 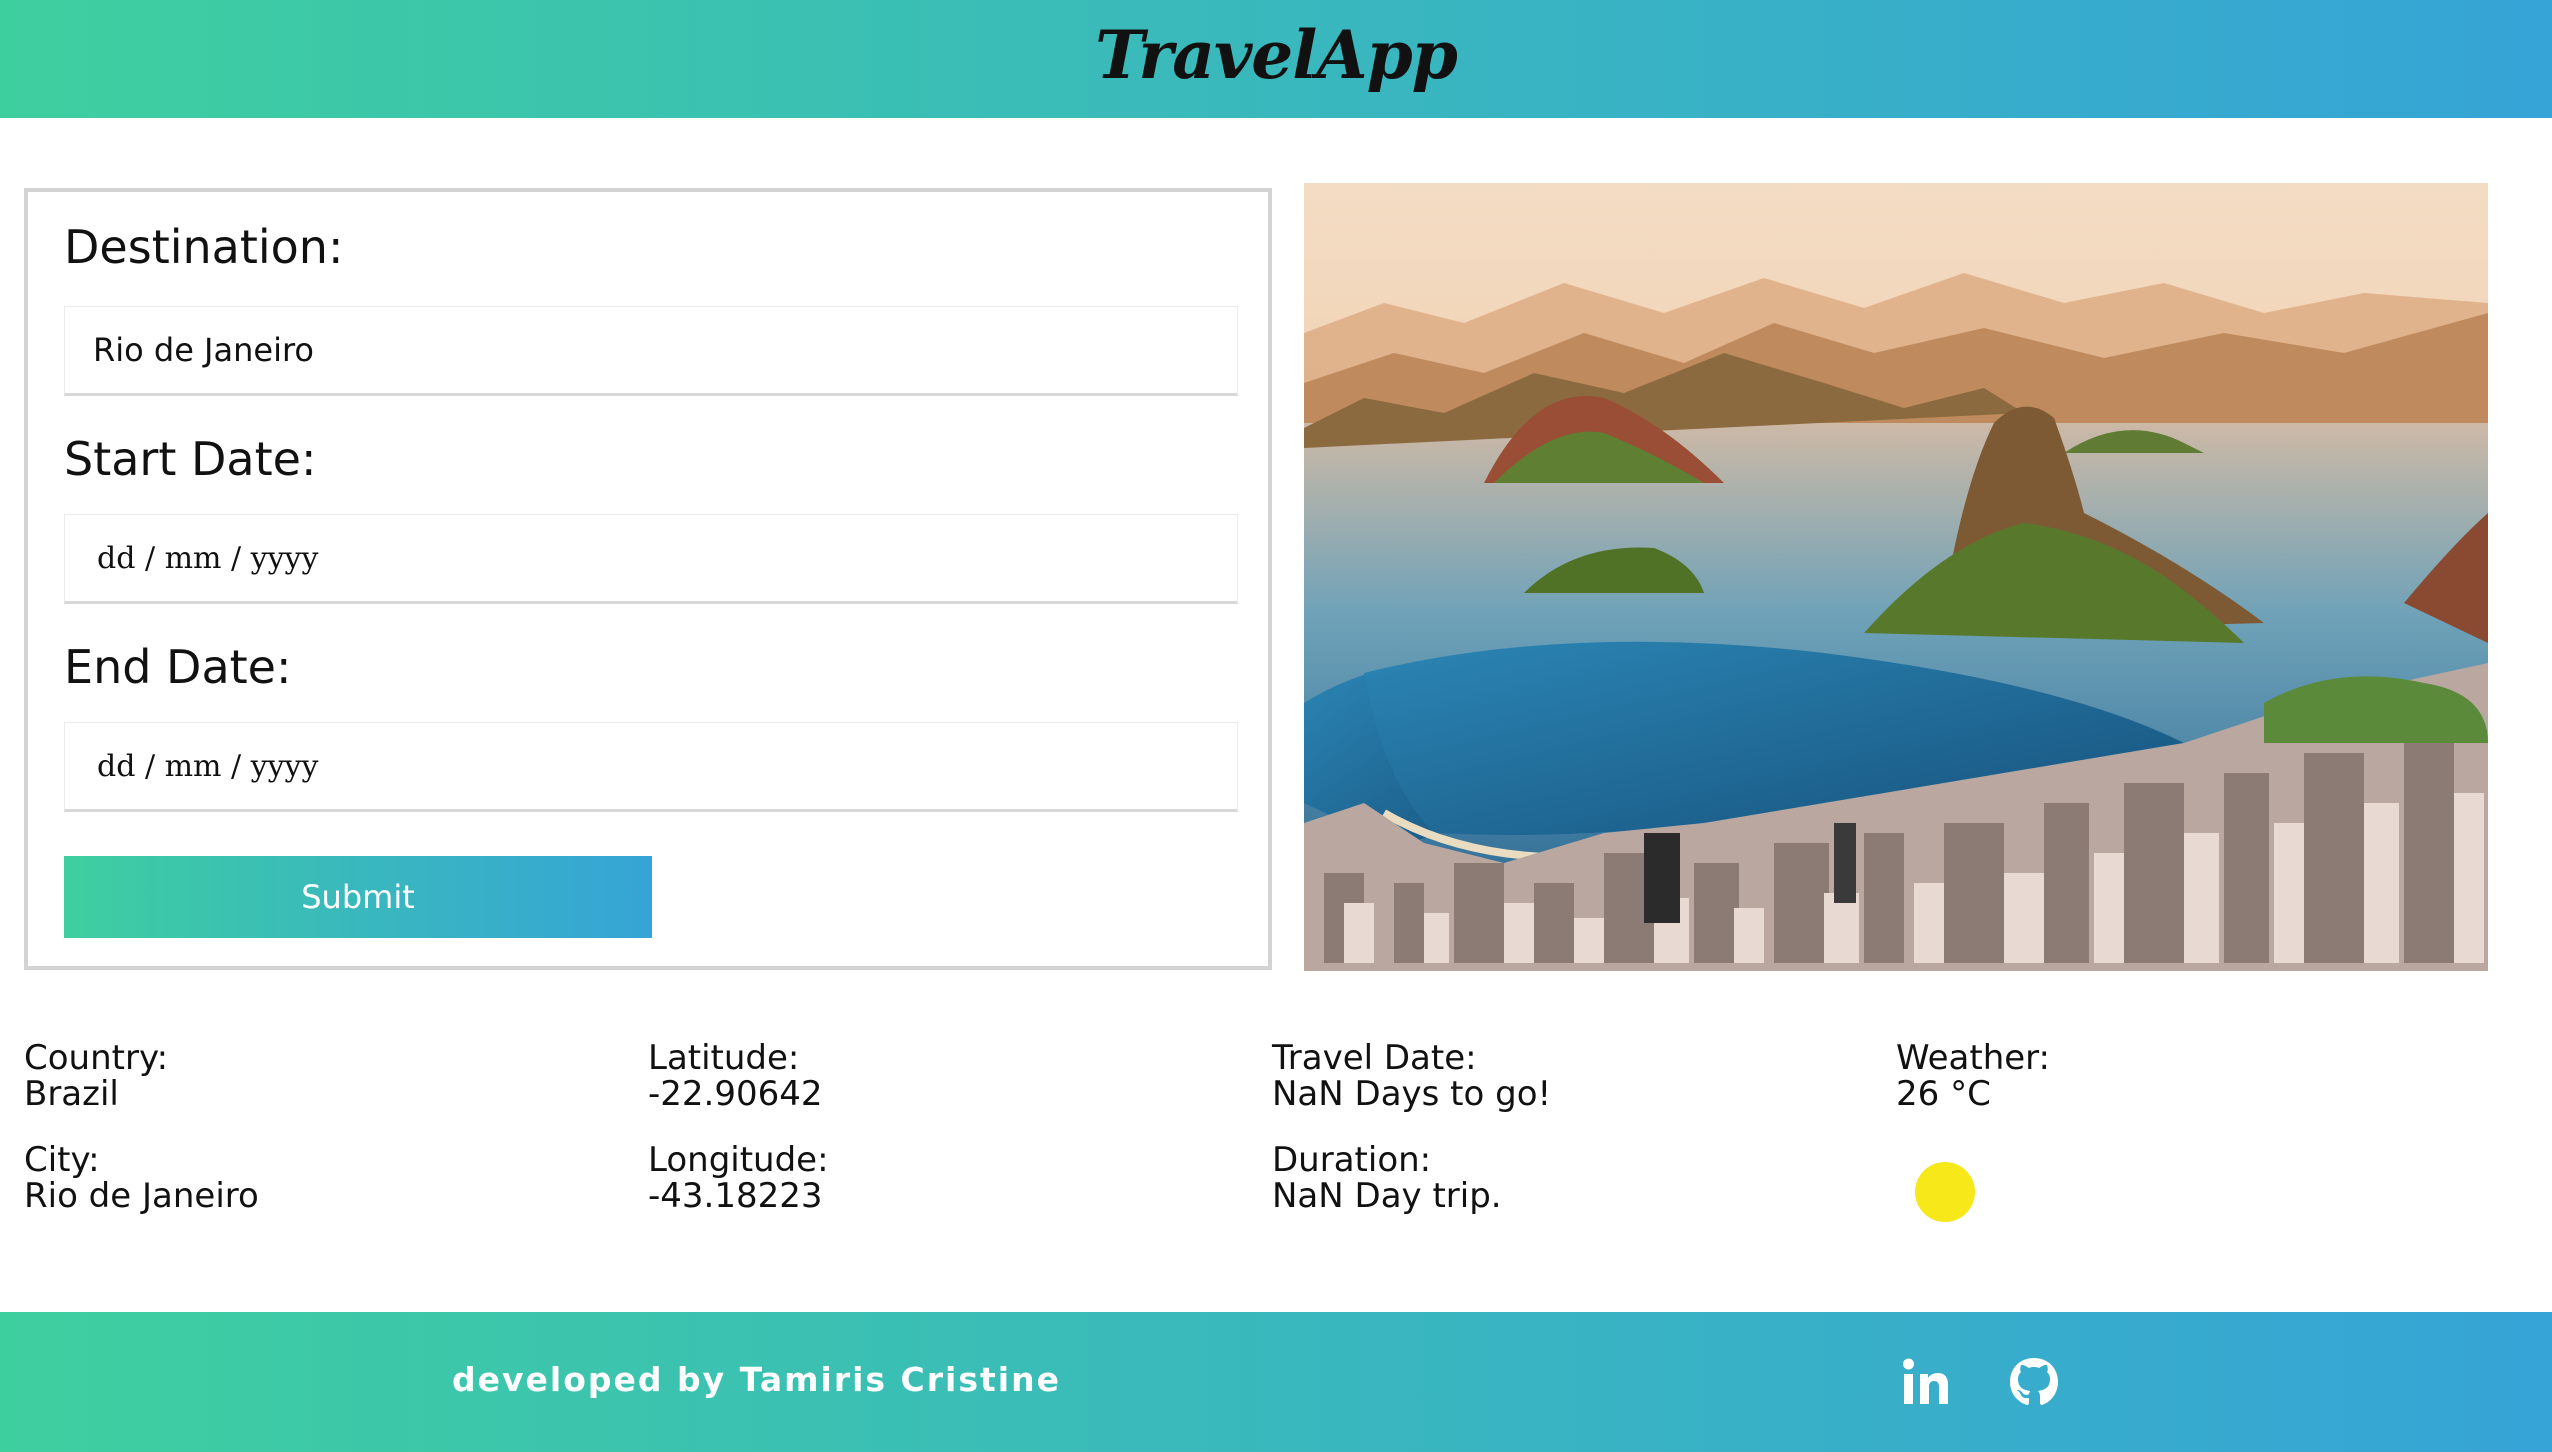 What do you see at coordinates (141, 1196) in the screenshot?
I see `city-value: Rio de Janeiro` at bounding box center [141, 1196].